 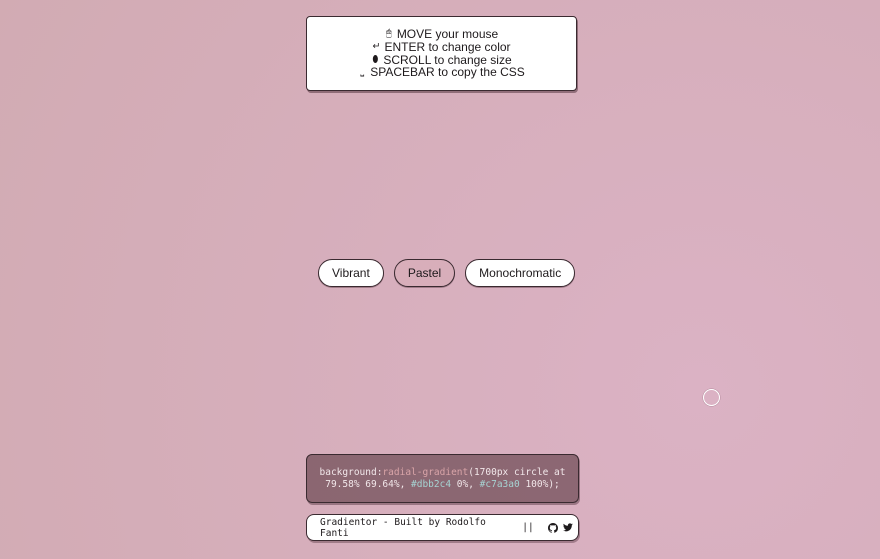 I want to click on gradient-cursor-handle, so click(x=711, y=397).